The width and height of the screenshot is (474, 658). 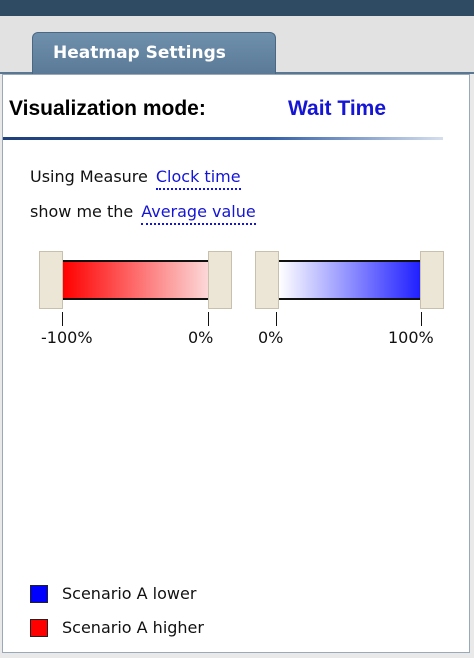 I want to click on header-divider, so click(x=223, y=138).